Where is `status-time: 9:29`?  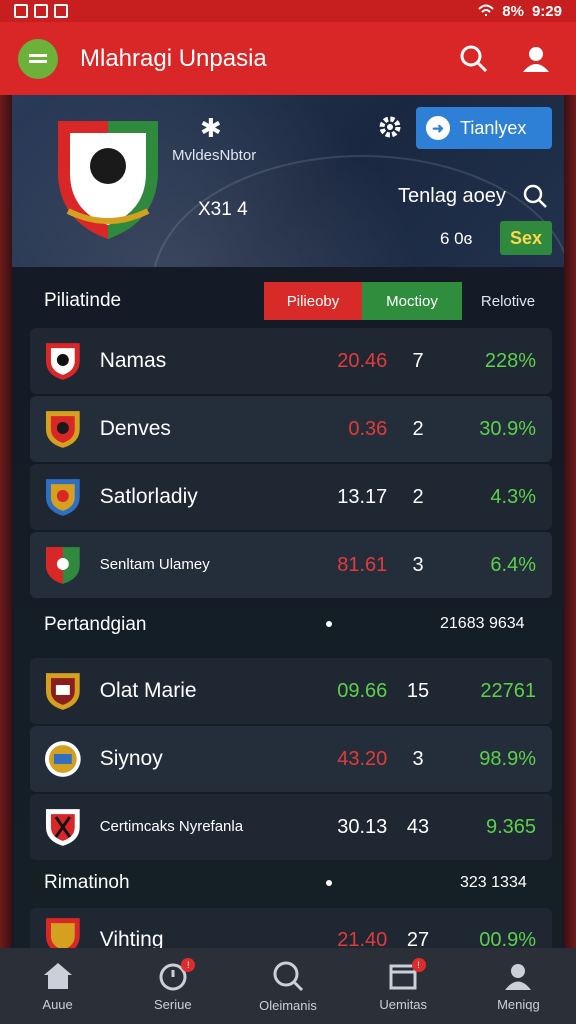 status-time: 9:29 is located at coordinates (546, 11).